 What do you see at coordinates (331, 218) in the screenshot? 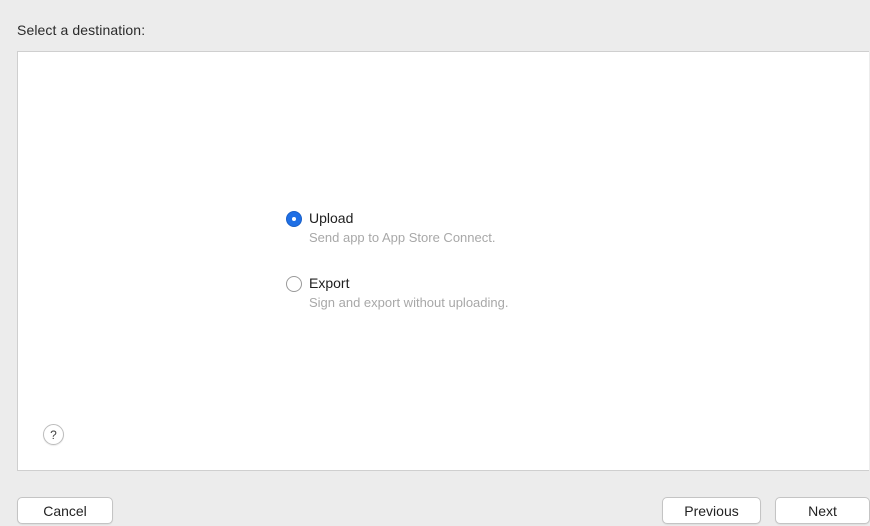
I see `upload-option-title: Upload` at bounding box center [331, 218].